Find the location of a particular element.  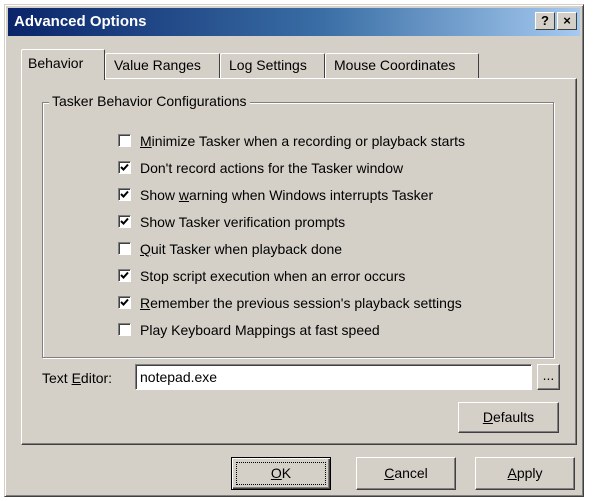

apply-button: Apply is located at coordinates (525, 473).